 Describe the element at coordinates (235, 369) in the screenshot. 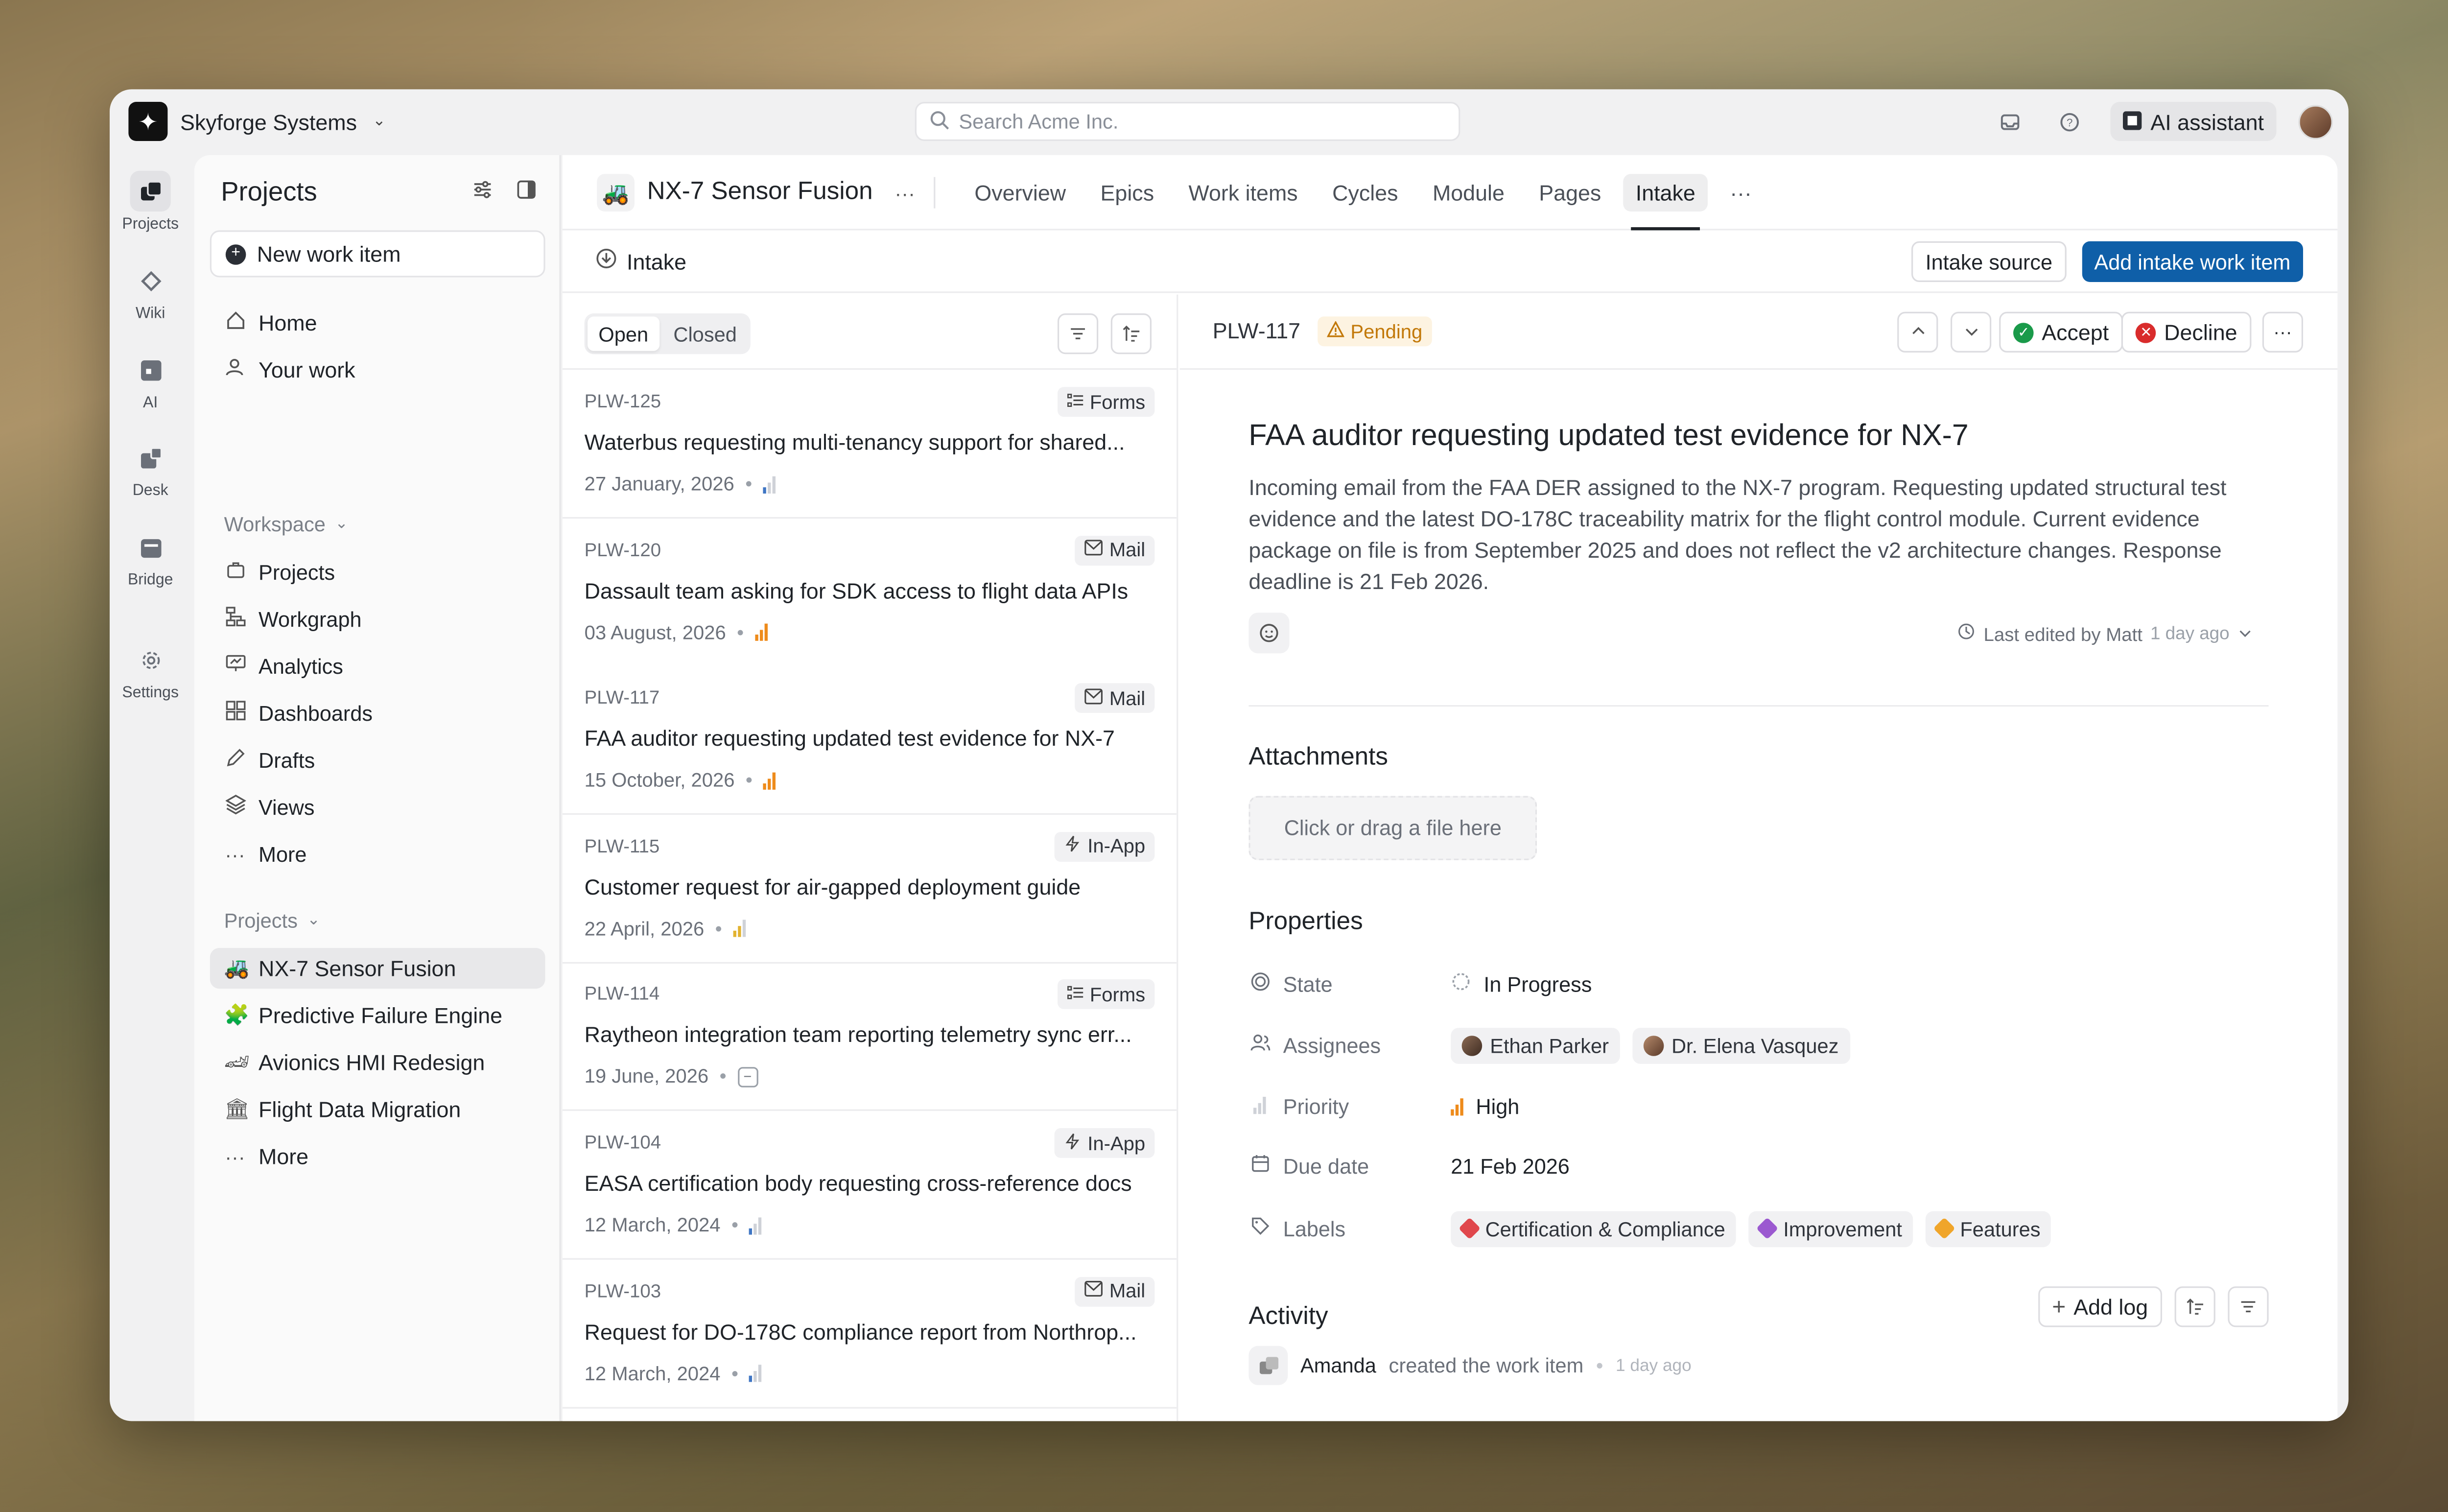

I see `user-icon` at that location.